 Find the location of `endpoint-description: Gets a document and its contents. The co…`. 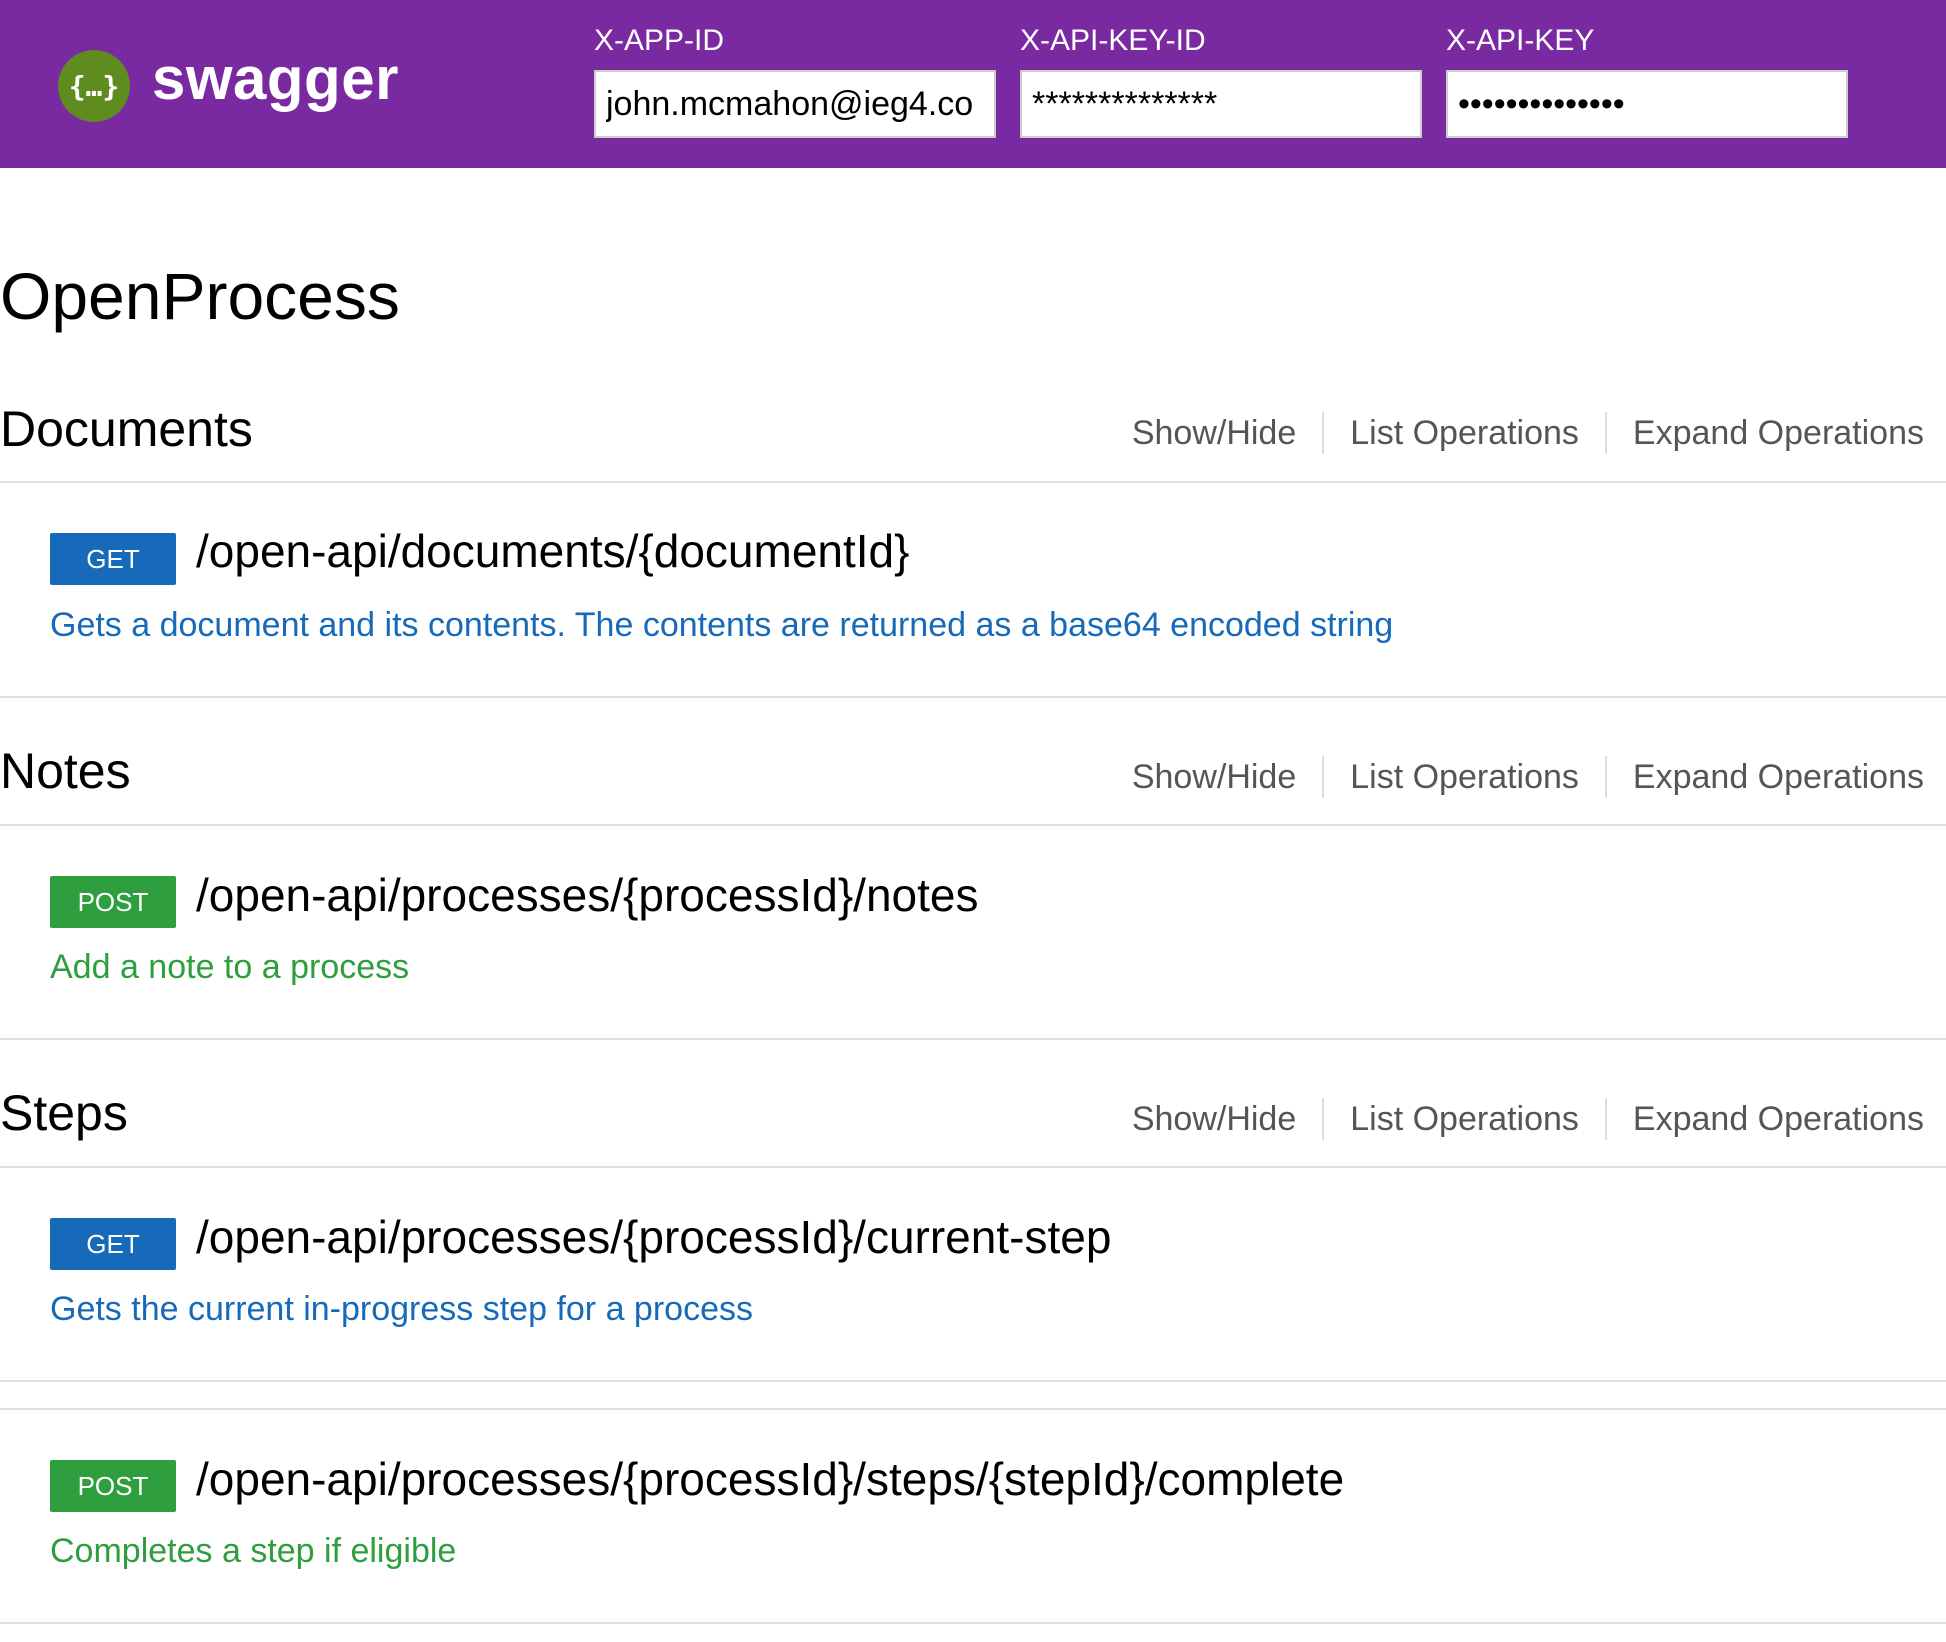

endpoint-description: Gets a document and its contents. The co… is located at coordinates (721, 625).